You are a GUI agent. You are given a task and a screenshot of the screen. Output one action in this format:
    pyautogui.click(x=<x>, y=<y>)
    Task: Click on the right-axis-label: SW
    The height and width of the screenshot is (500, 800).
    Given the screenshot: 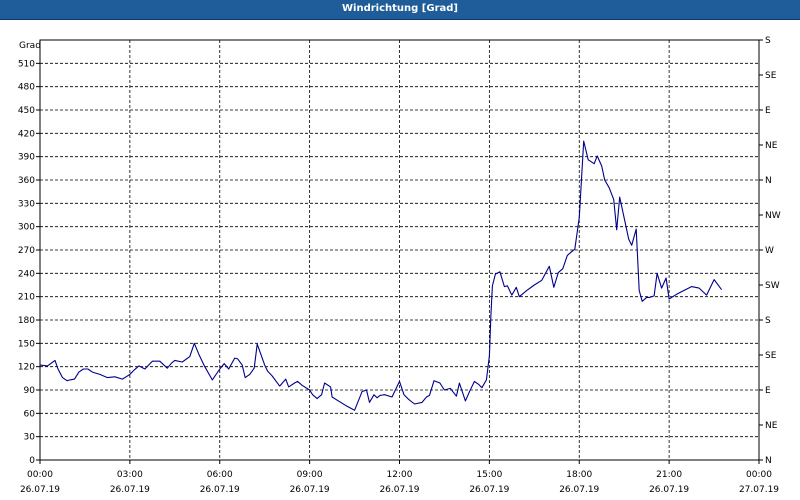 What is the action you would take?
    pyautogui.click(x=772, y=286)
    